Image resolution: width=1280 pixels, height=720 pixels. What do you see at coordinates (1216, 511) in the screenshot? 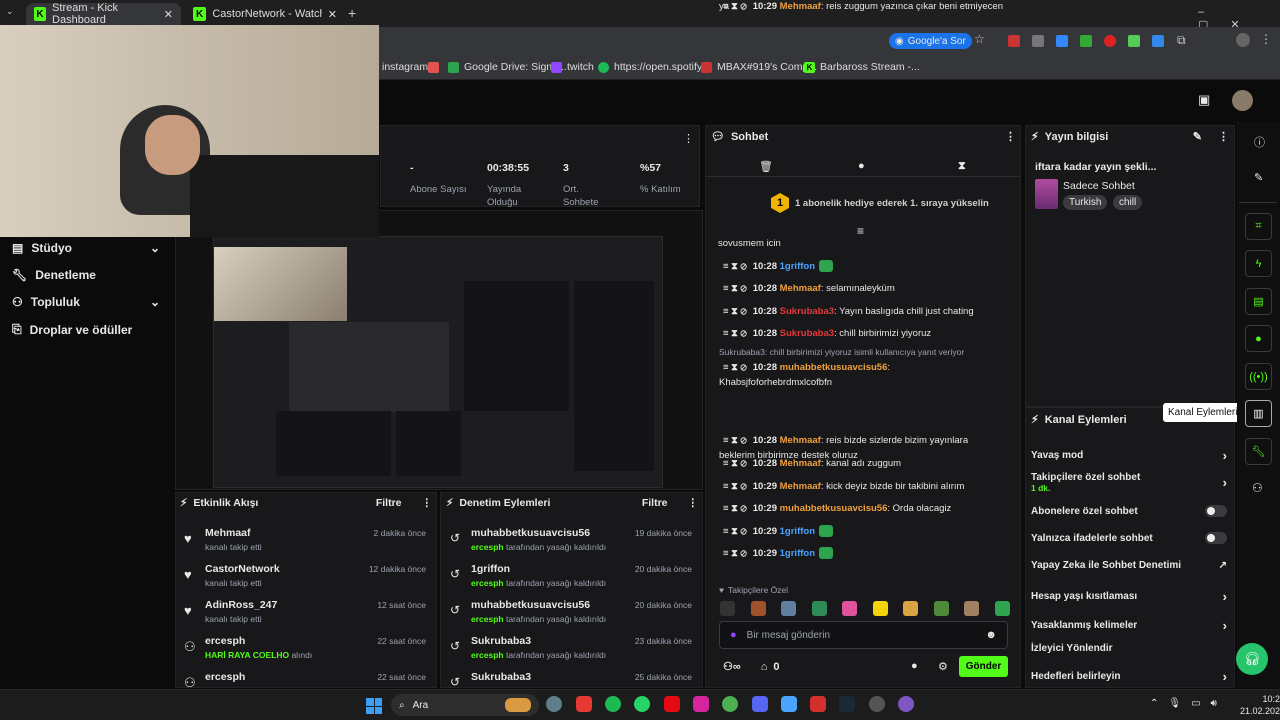
I see `toggle-switch` at bounding box center [1216, 511].